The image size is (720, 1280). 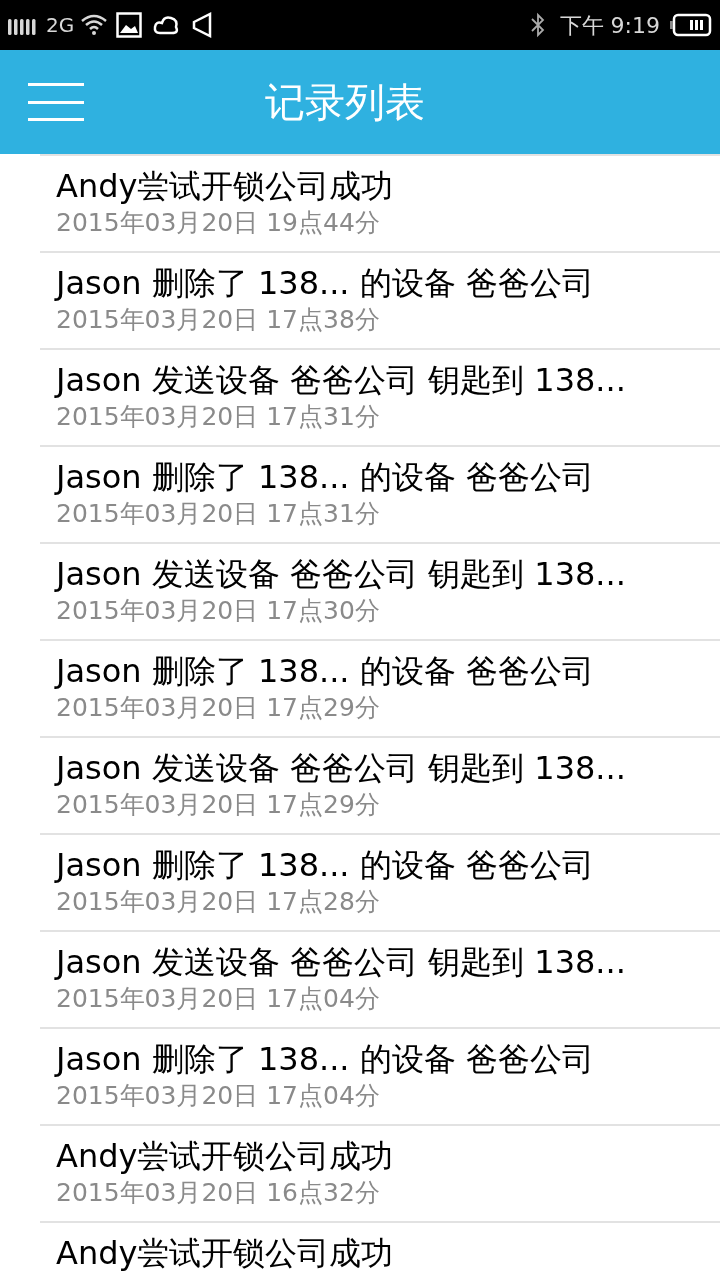 I want to click on record-date: 2015年03月20日 19点44分, so click(x=218, y=223).